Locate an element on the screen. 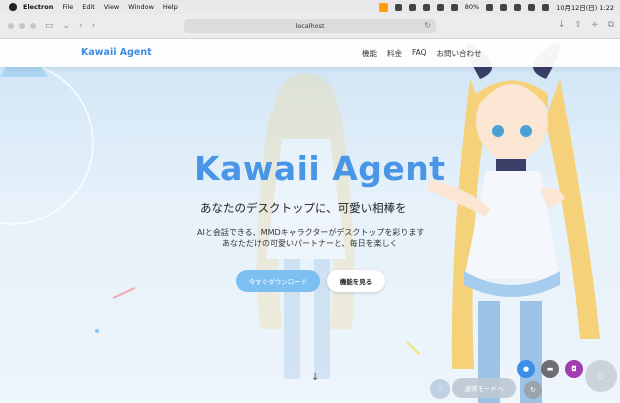  download-button: 今すぐダウンロード is located at coordinates (278, 281).